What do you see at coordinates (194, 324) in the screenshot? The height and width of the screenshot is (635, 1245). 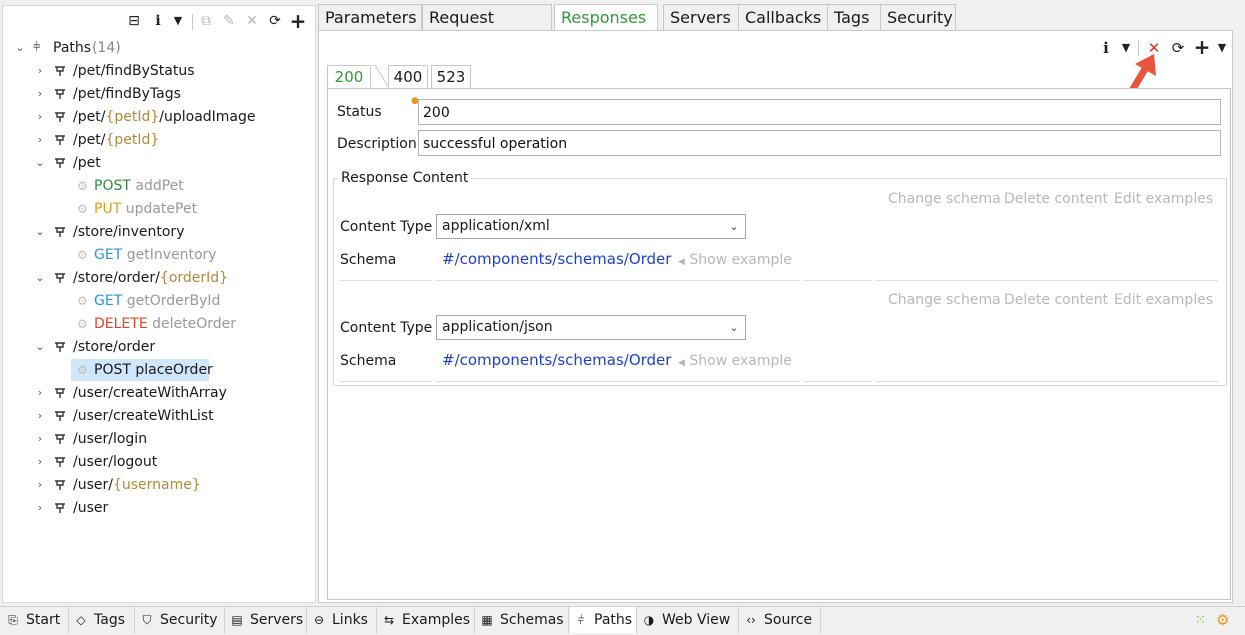 I see `operation-name: deleteOrder` at bounding box center [194, 324].